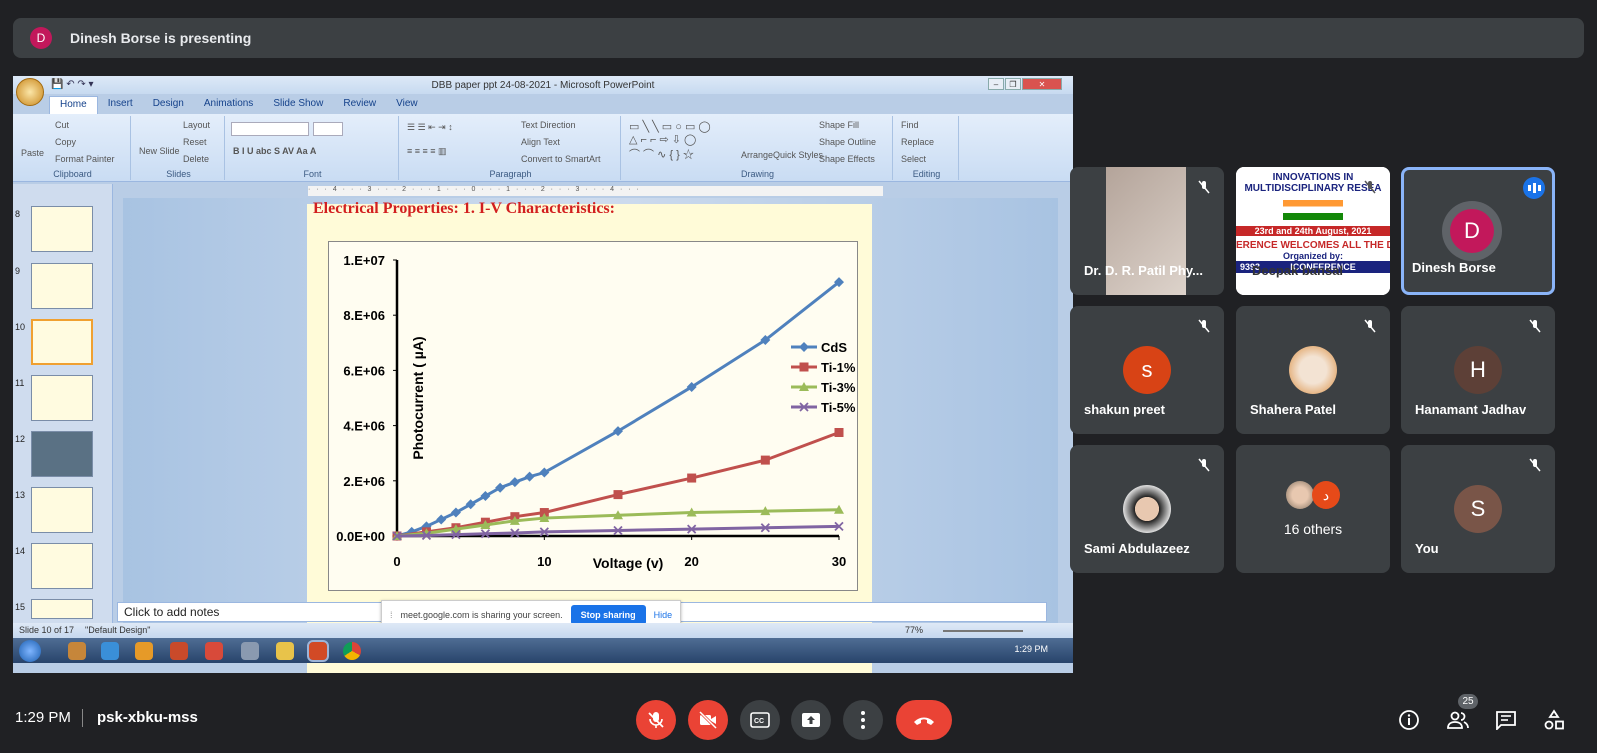  I want to click on cut-button: Cut, so click(62, 125).